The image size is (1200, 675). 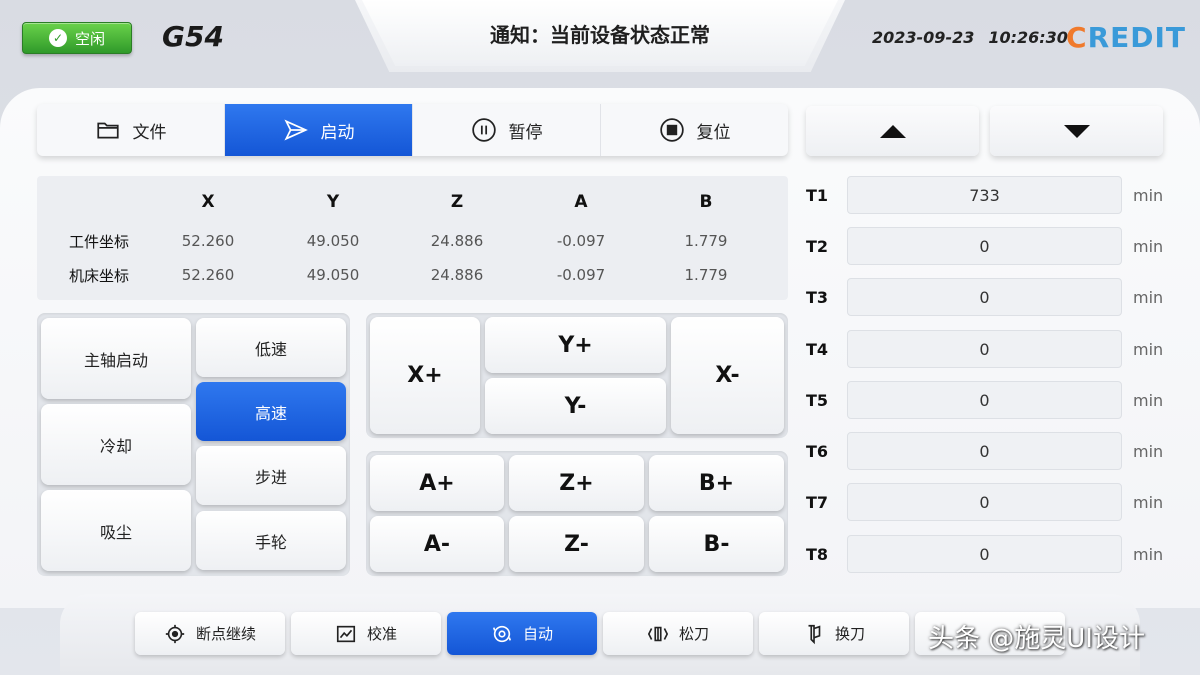 What do you see at coordinates (713, 132) in the screenshot?
I see `reset-label: 复位` at bounding box center [713, 132].